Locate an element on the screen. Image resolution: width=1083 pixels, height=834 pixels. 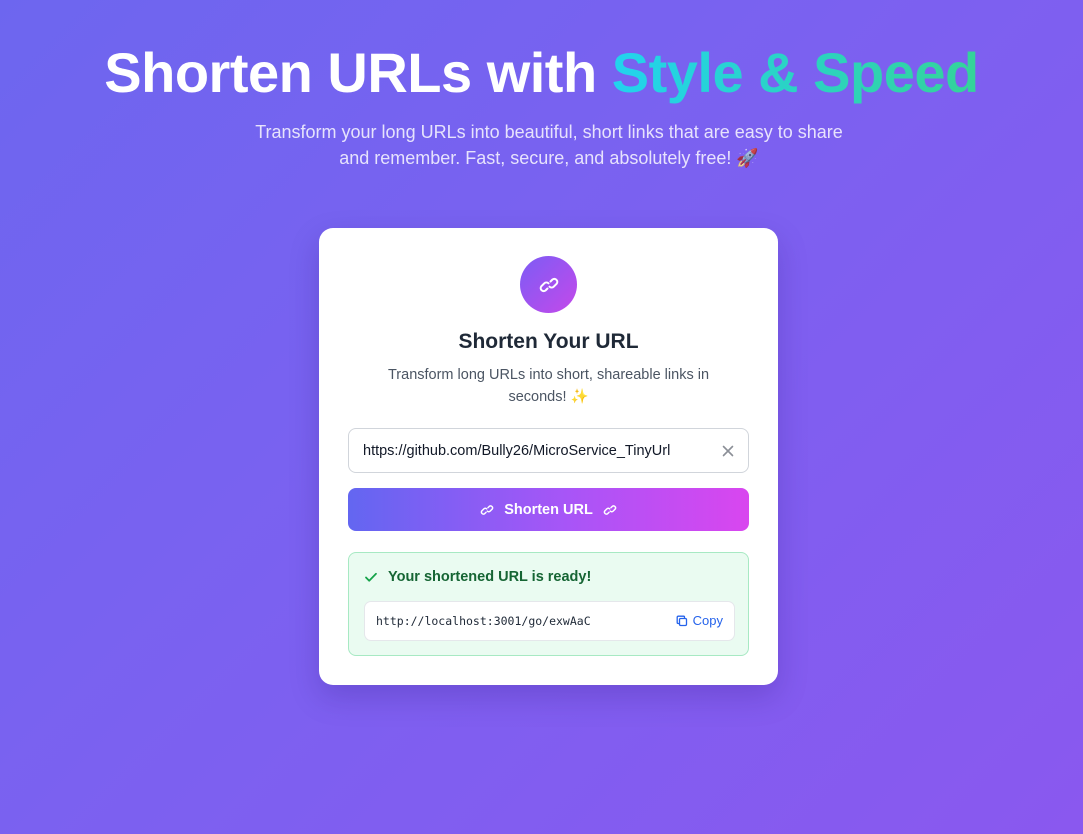
result-heading: Your shortened URL is ready! is located at coordinates (477, 577).